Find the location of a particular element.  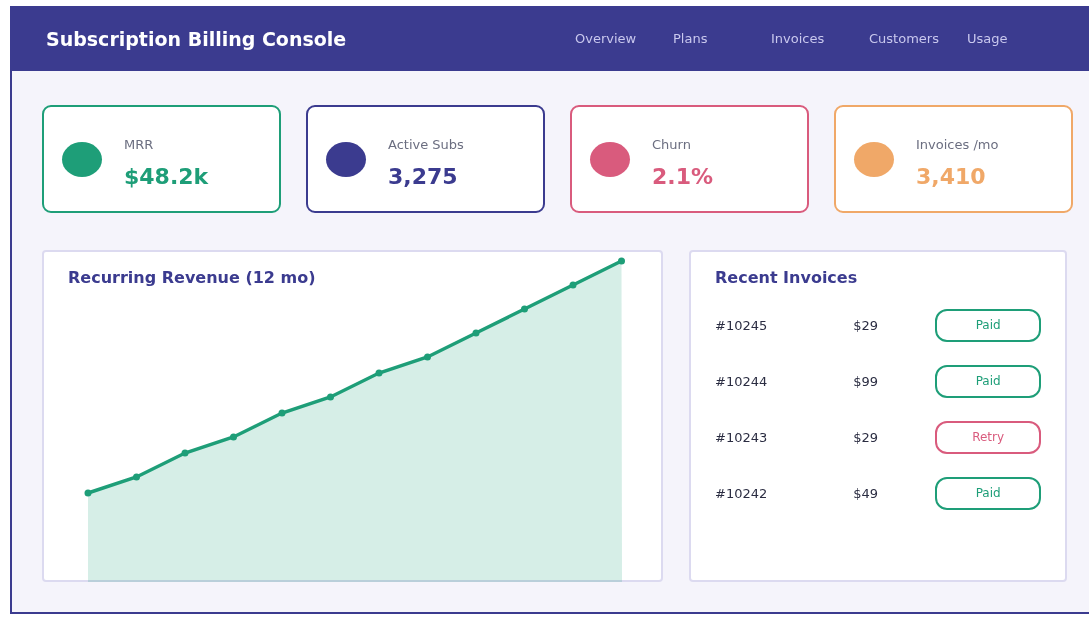

stat-value: 3,410 is located at coordinates (951, 176).